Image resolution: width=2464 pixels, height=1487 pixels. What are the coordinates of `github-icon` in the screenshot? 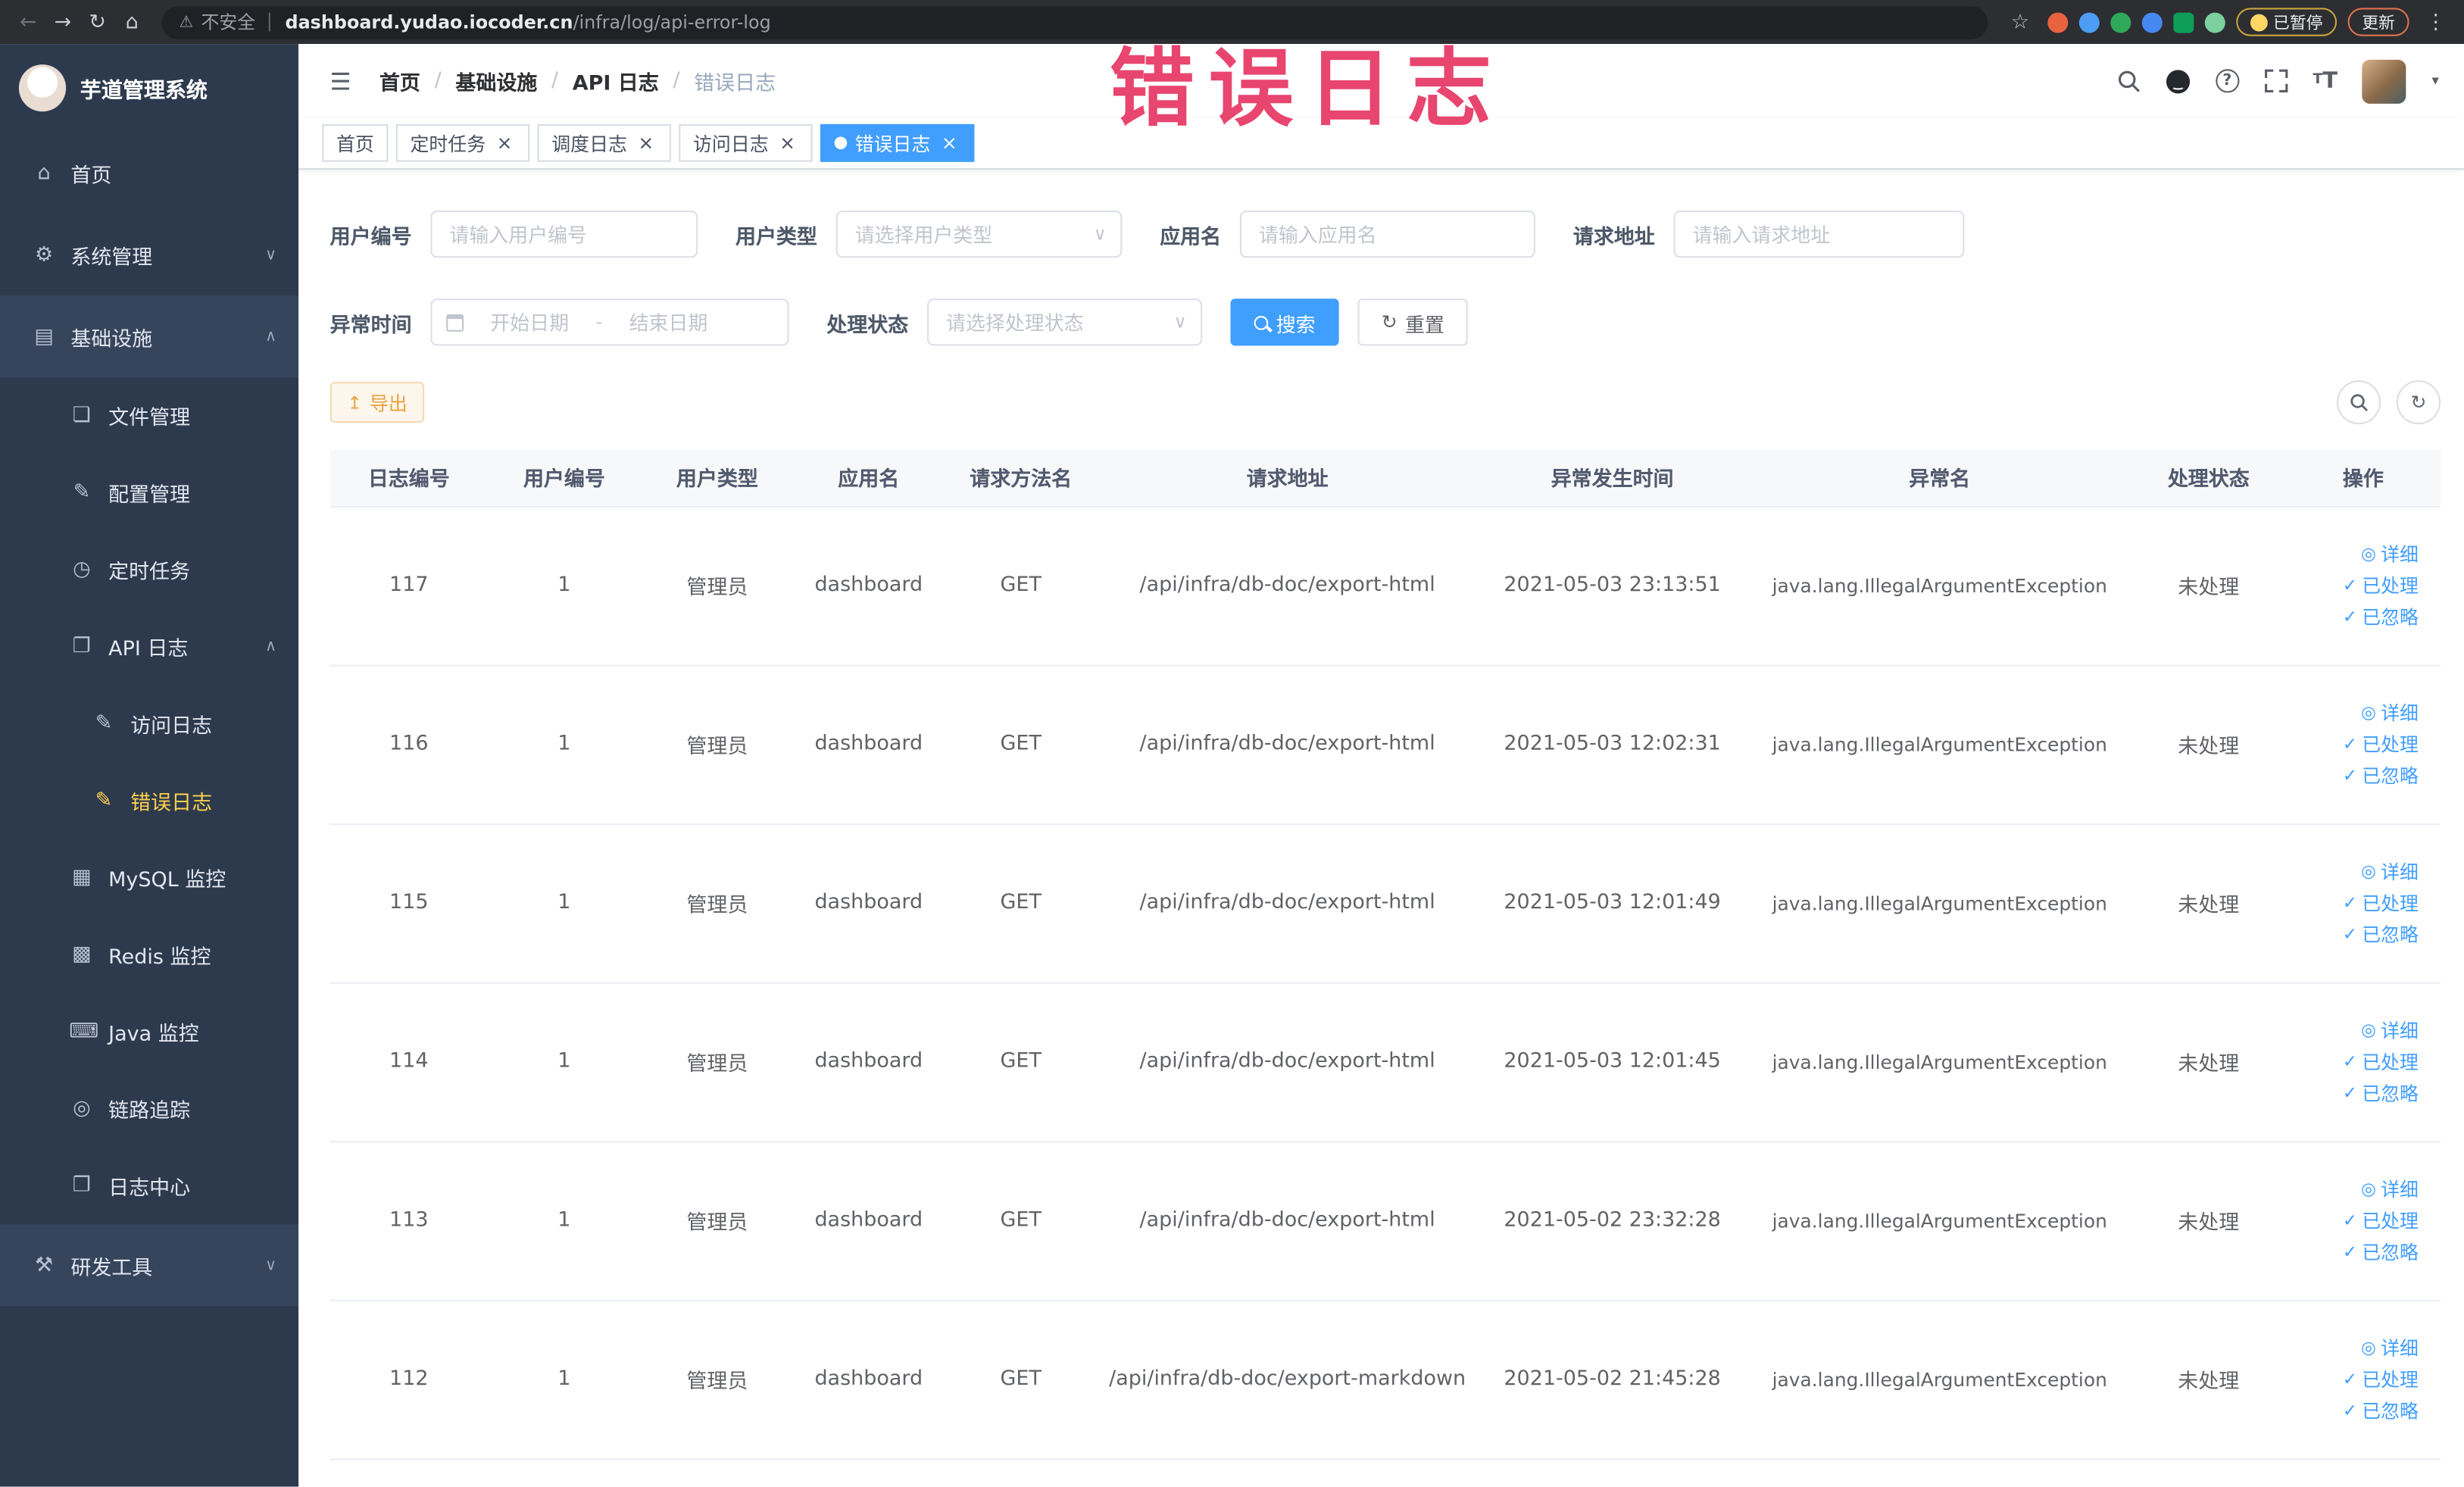 It's located at (2177, 80).